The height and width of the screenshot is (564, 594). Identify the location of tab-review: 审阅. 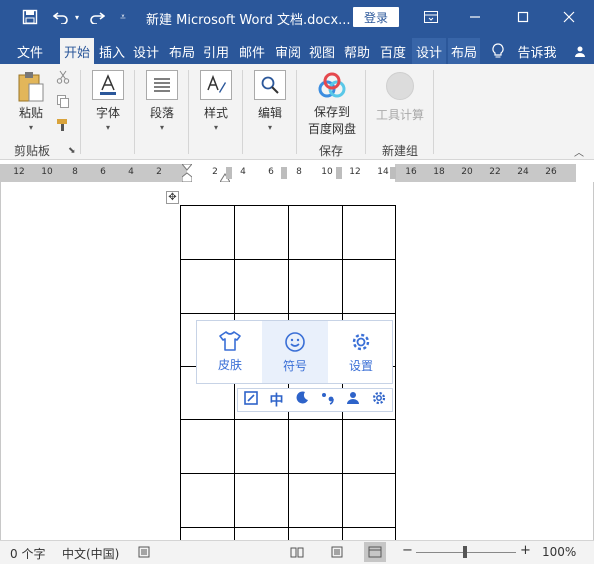
(288, 51).